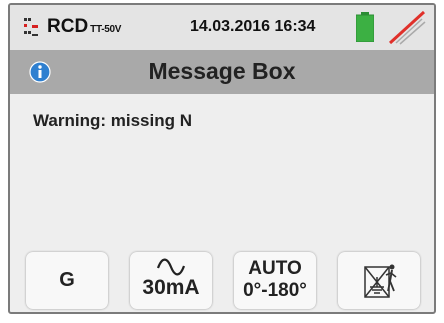 This screenshot has height=323, width=444. I want to click on warning-message: Warning: missing N, so click(112, 120).